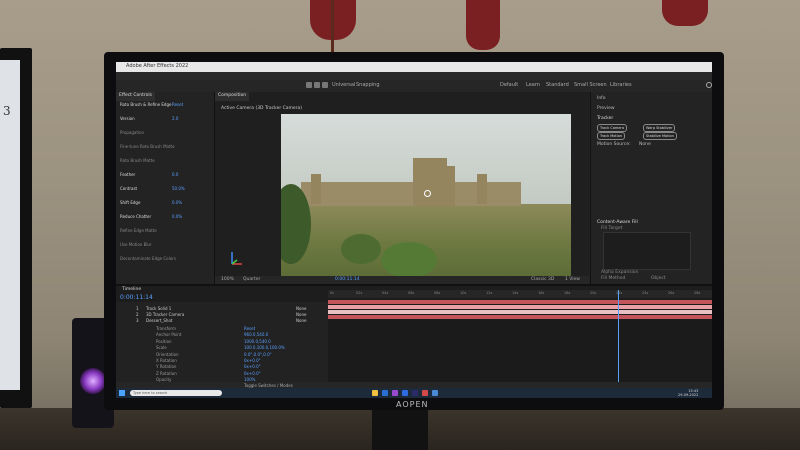 Image resolution: width=800 pixels, height=450 pixels. I want to click on effect-property-value: 50.0%, so click(178, 188).